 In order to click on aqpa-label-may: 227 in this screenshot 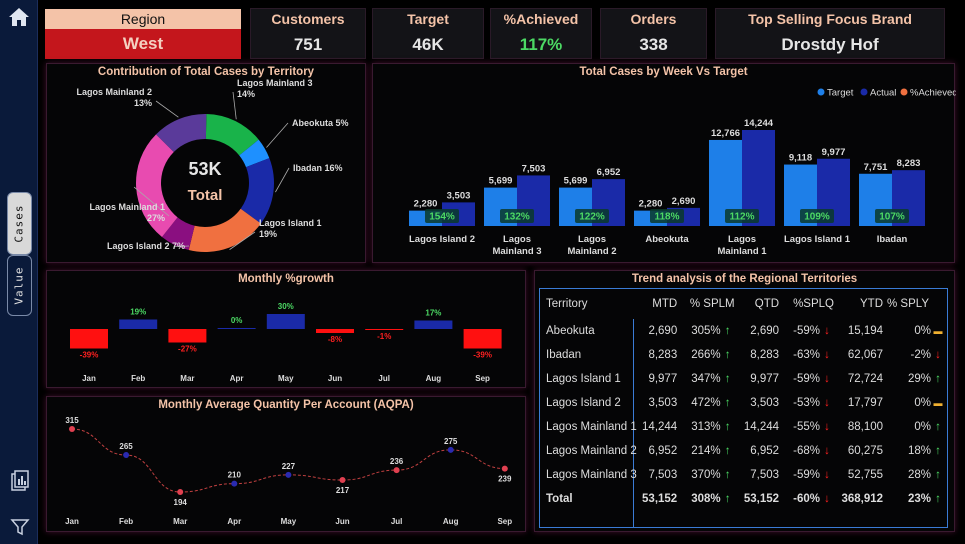, I will do `click(289, 466)`.